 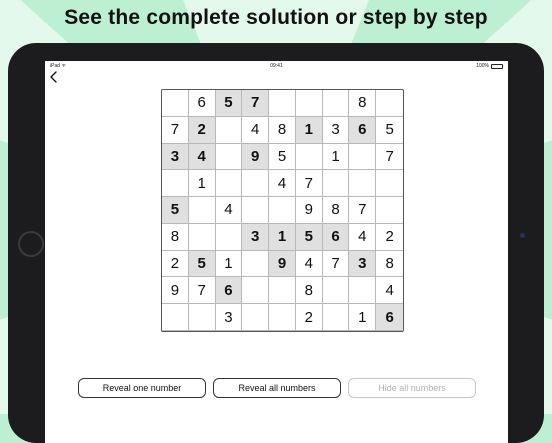 What do you see at coordinates (142, 388) in the screenshot?
I see `reveal-one-button: Reveal one number` at bounding box center [142, 388].